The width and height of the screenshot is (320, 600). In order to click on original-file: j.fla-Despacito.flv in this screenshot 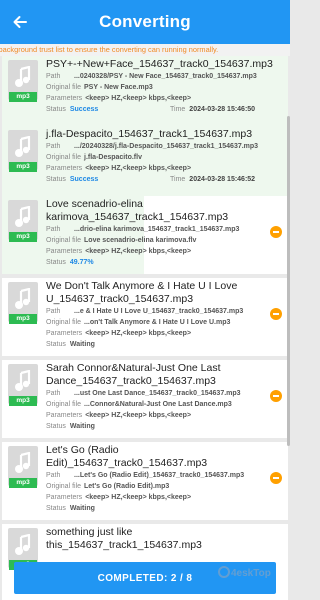, I will do `click(113, 157)`.